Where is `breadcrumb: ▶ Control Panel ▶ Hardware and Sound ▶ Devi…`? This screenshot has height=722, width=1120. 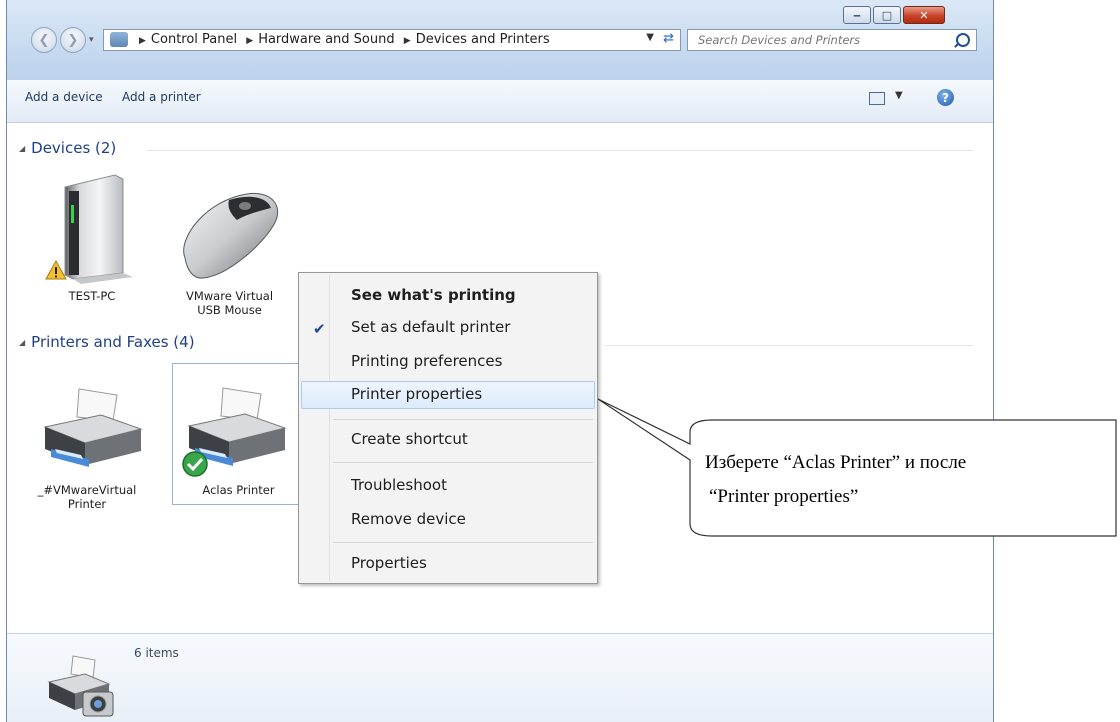
breadcrumb: ▶ Control Panel ▶ Hardware and Sound ▶ Devi… is located at coordinates (342, 39).